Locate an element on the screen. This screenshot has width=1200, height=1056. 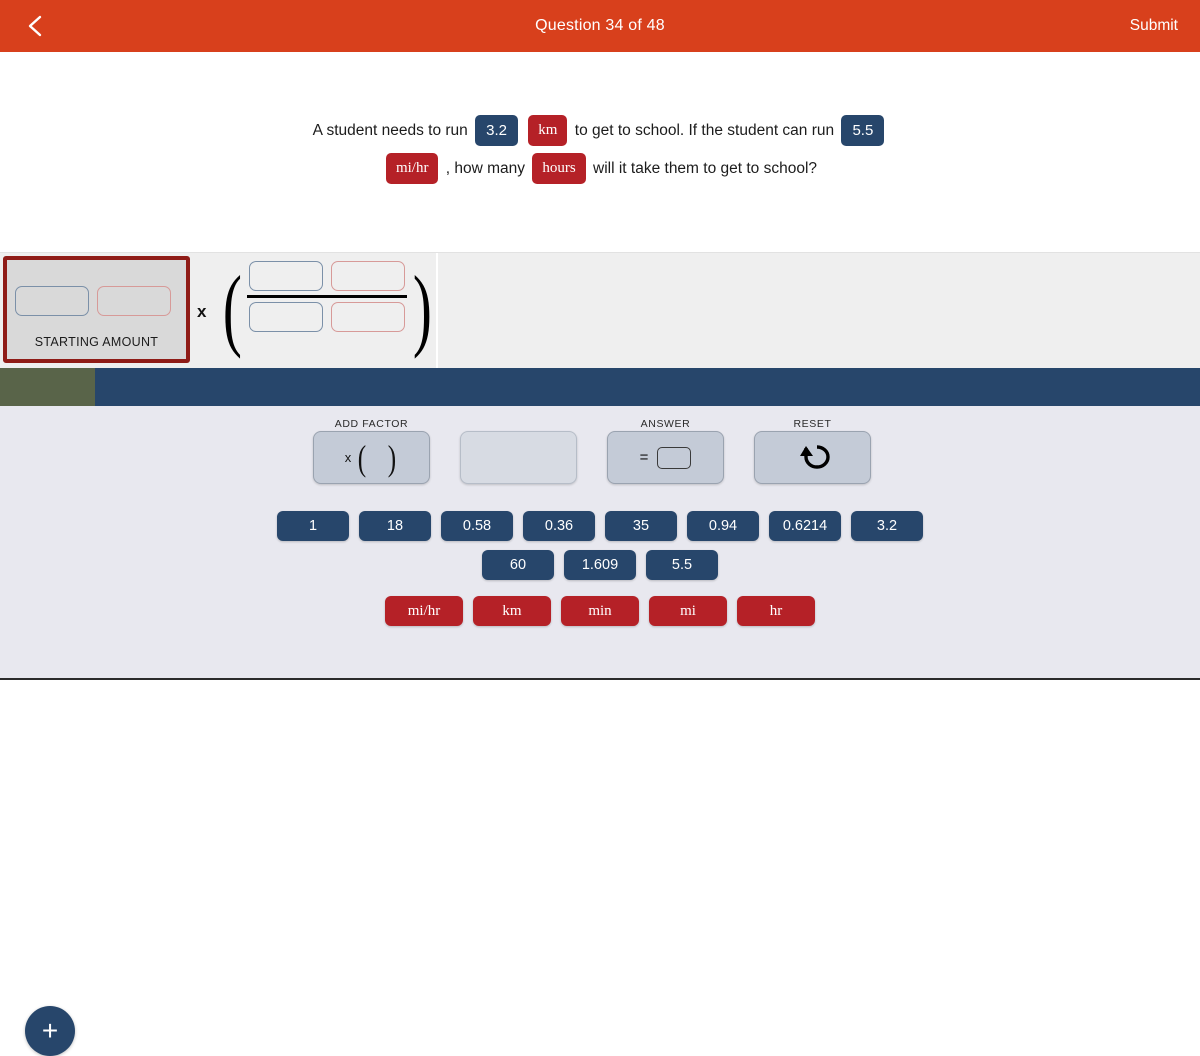
factor-fraction: ( ) is located at coordinates (327, 310).